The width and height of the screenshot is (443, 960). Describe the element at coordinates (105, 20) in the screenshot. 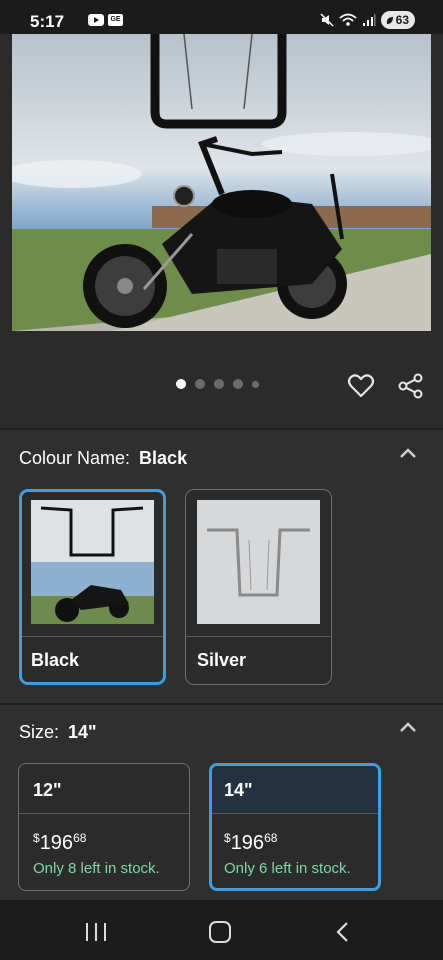

I see `notification-icons: GE` at that location.